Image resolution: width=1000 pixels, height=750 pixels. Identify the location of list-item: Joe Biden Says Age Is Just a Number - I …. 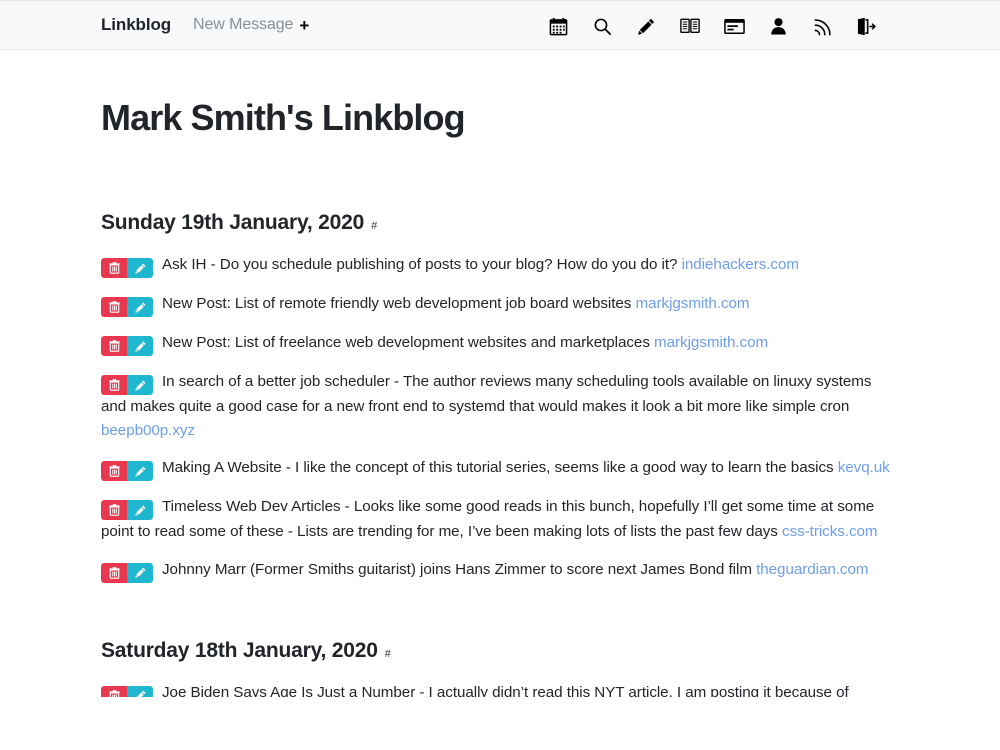
(500, 689).